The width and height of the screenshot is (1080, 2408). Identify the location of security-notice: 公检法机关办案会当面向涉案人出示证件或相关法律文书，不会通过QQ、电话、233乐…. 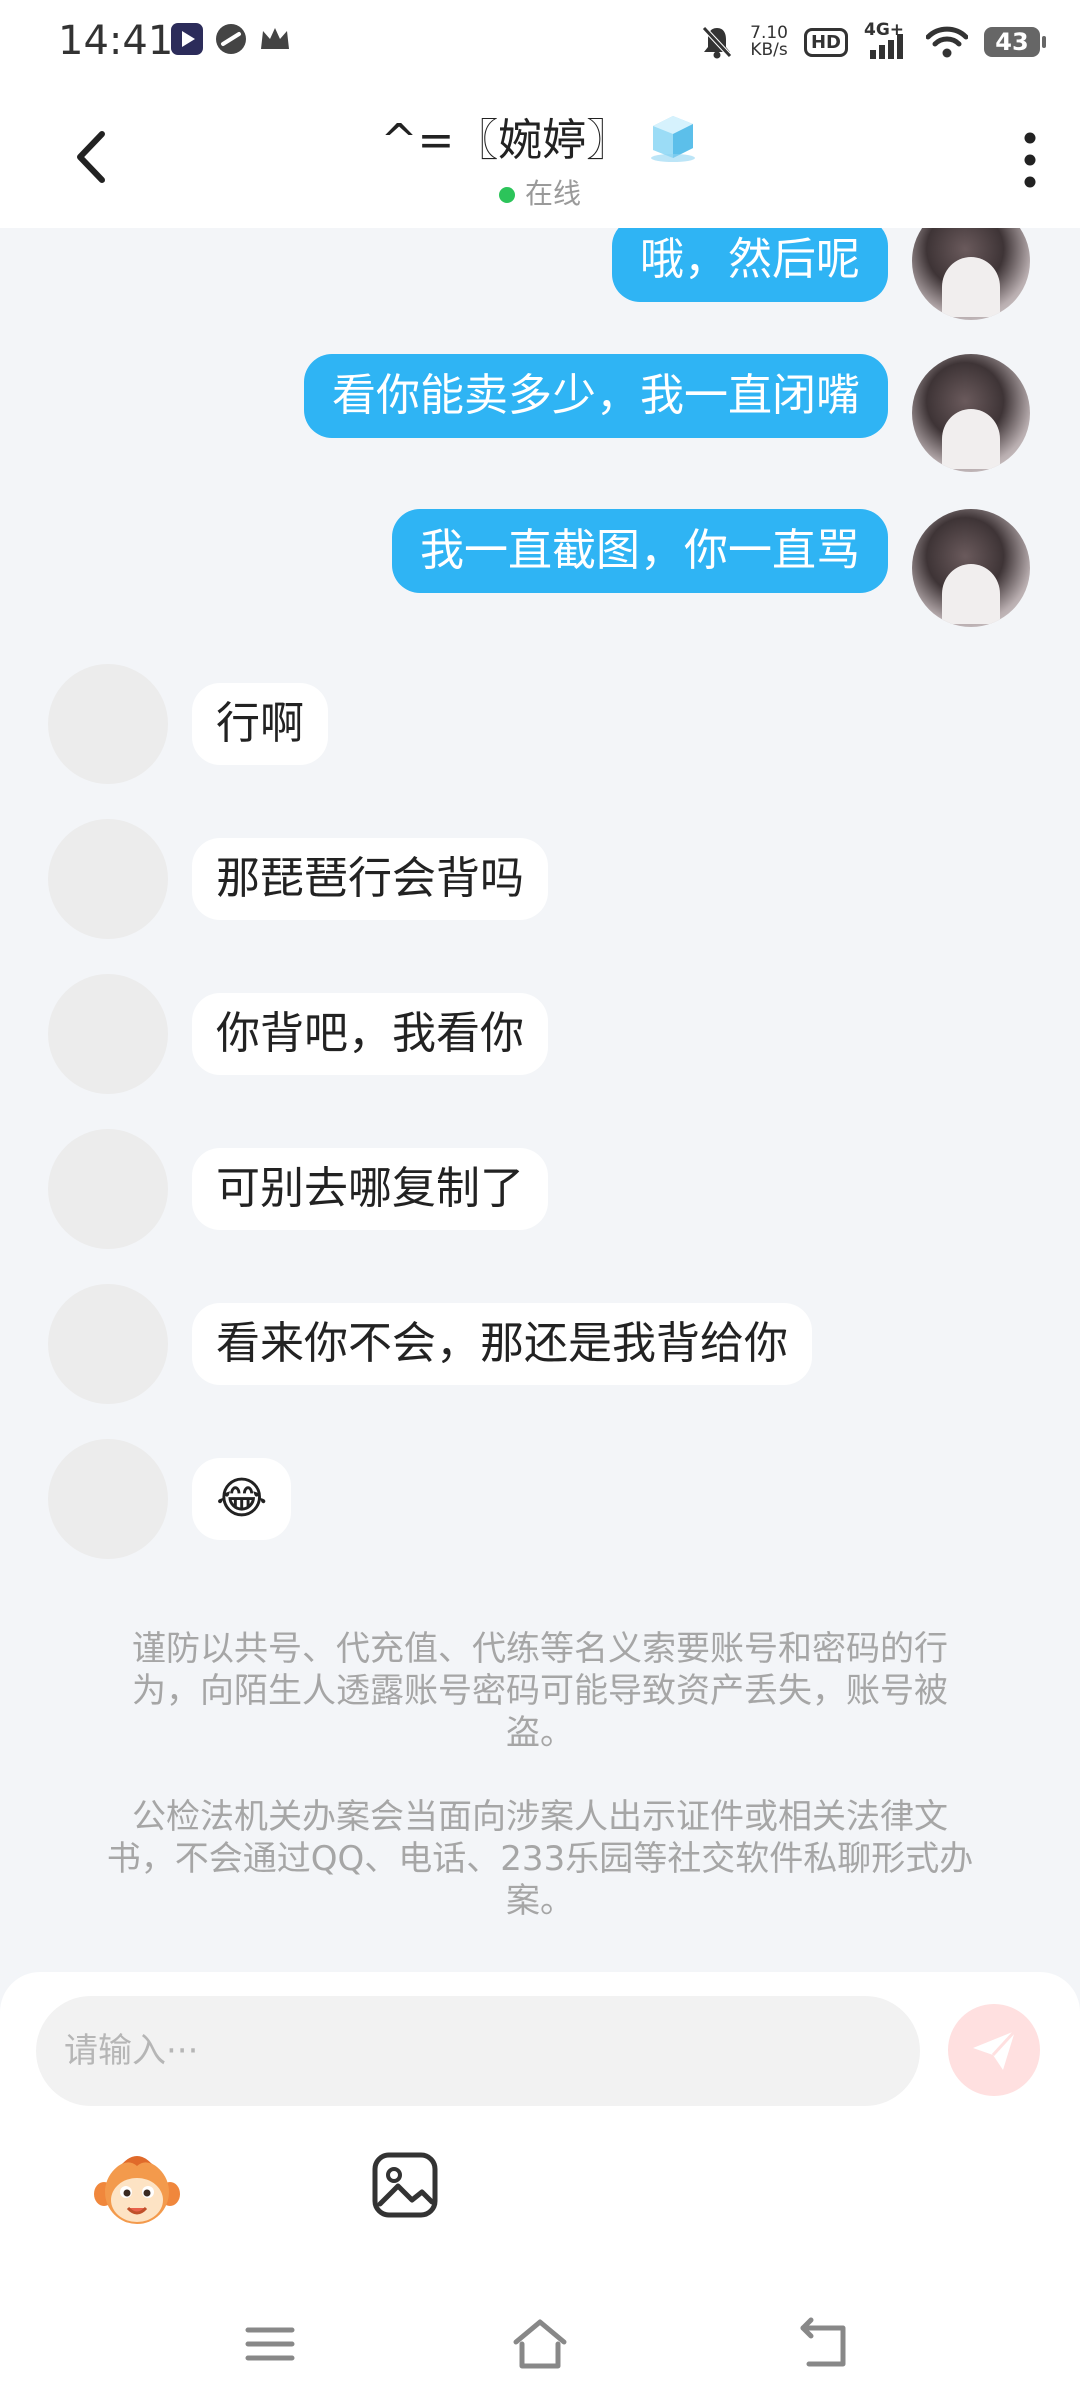
(540, 1859).